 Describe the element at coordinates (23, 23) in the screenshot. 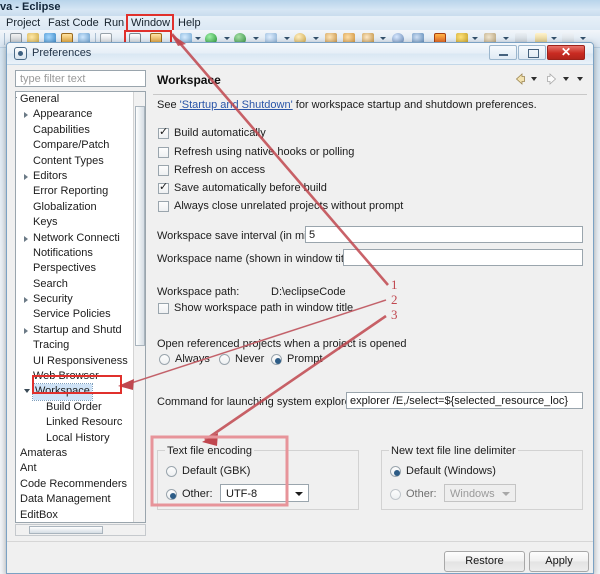

I see `menu-project: Project` at that location.